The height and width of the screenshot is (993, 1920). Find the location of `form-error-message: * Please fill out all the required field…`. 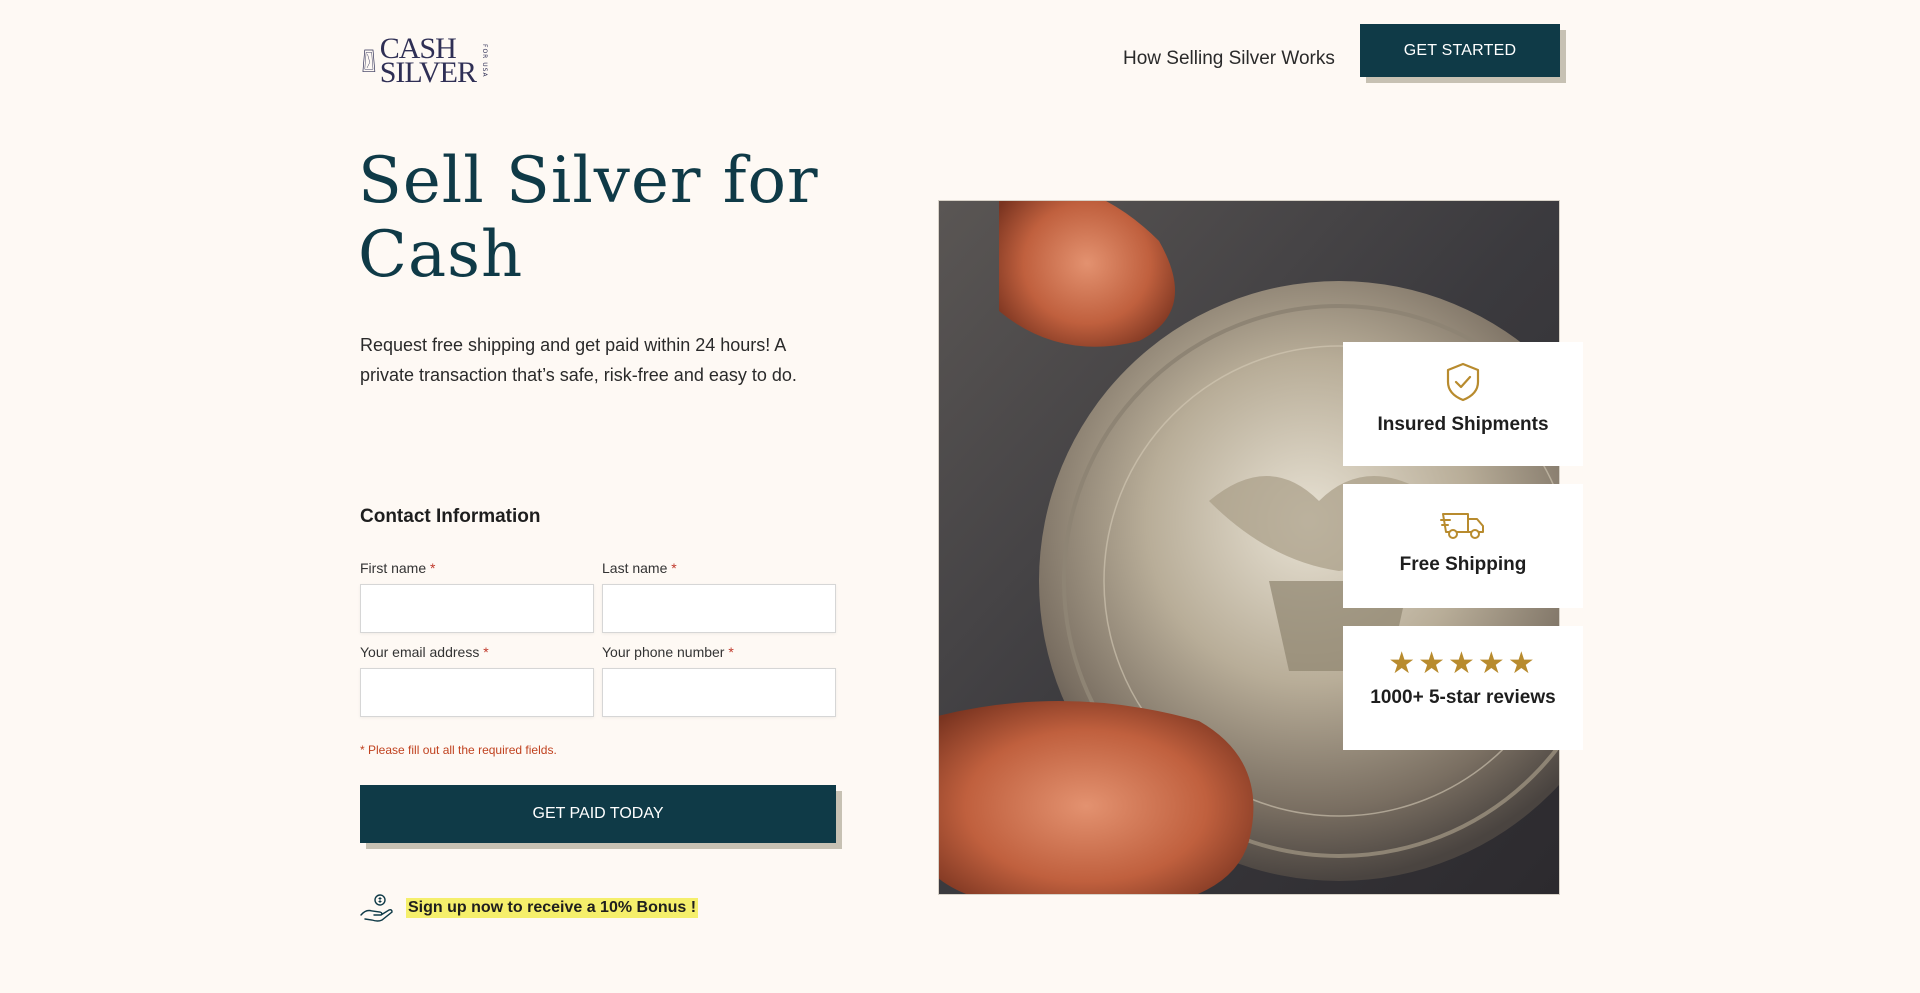

form-error-message: * Please fill out all the required field… is located at coordinates (458, 750).